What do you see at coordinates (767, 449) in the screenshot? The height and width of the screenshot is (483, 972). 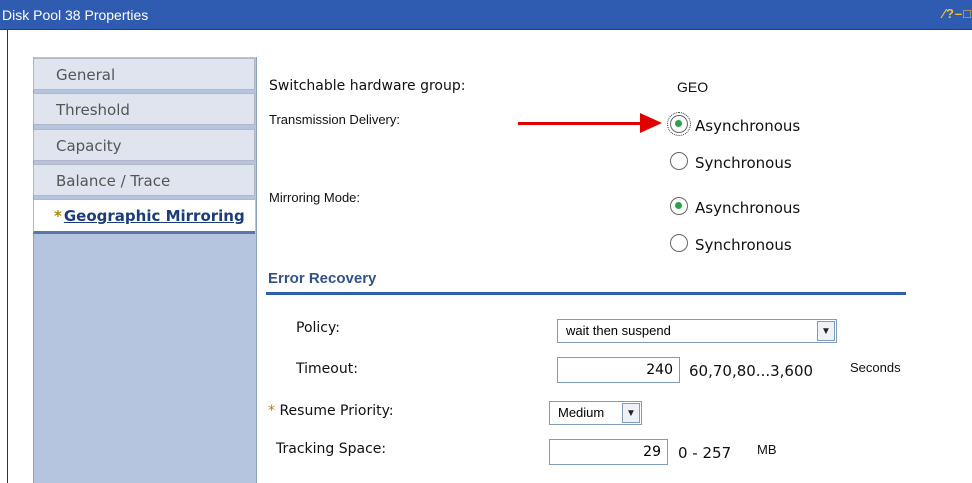 I see `tracking-space-unit: MB` at bounding box center [767, 449].